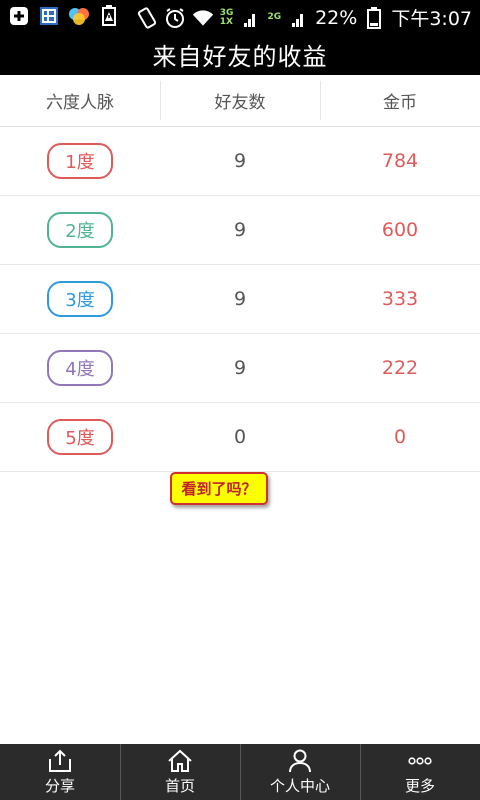  I want to click on table-row: 2度 9 600, so click(240, 230).